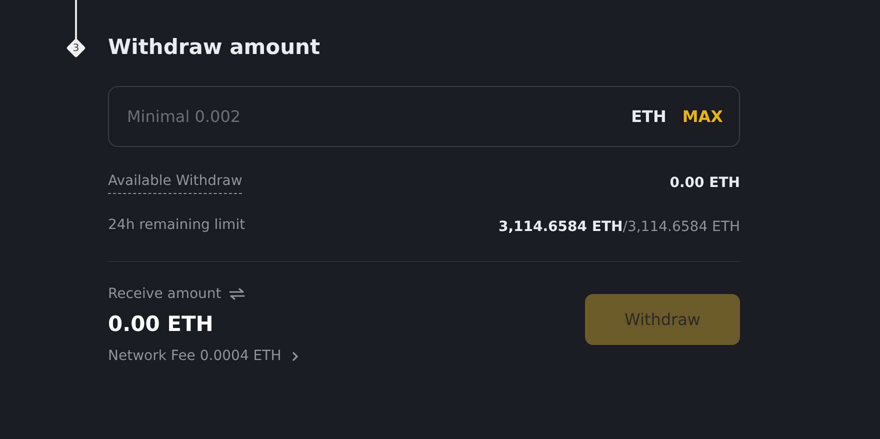  Describe the element at coordinates (215, 47) in the screenshot. I see `section-title: Withdraw amount` at that location.